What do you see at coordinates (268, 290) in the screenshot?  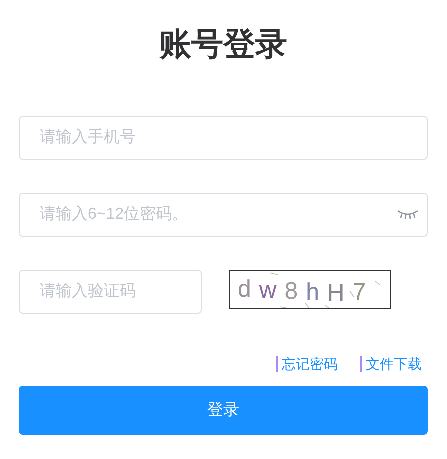 I see `captcha-character: w` at bounding box center [268, 290].